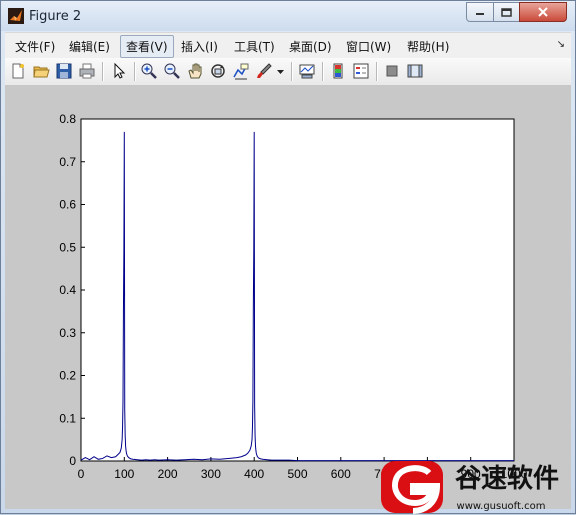  I want to click on close-icon, so click(543, 12).